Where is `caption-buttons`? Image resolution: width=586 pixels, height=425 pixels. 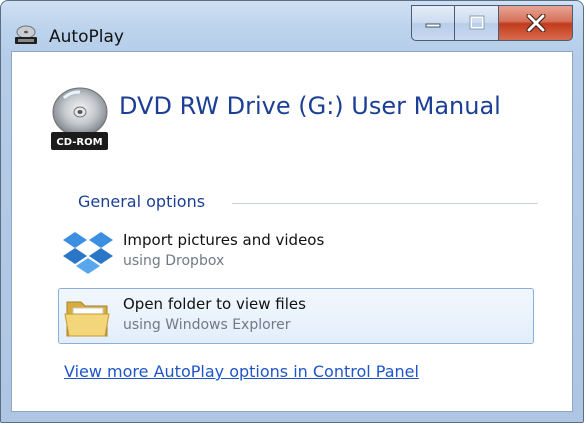
caption-buttons is located at coordinates (492, 23).